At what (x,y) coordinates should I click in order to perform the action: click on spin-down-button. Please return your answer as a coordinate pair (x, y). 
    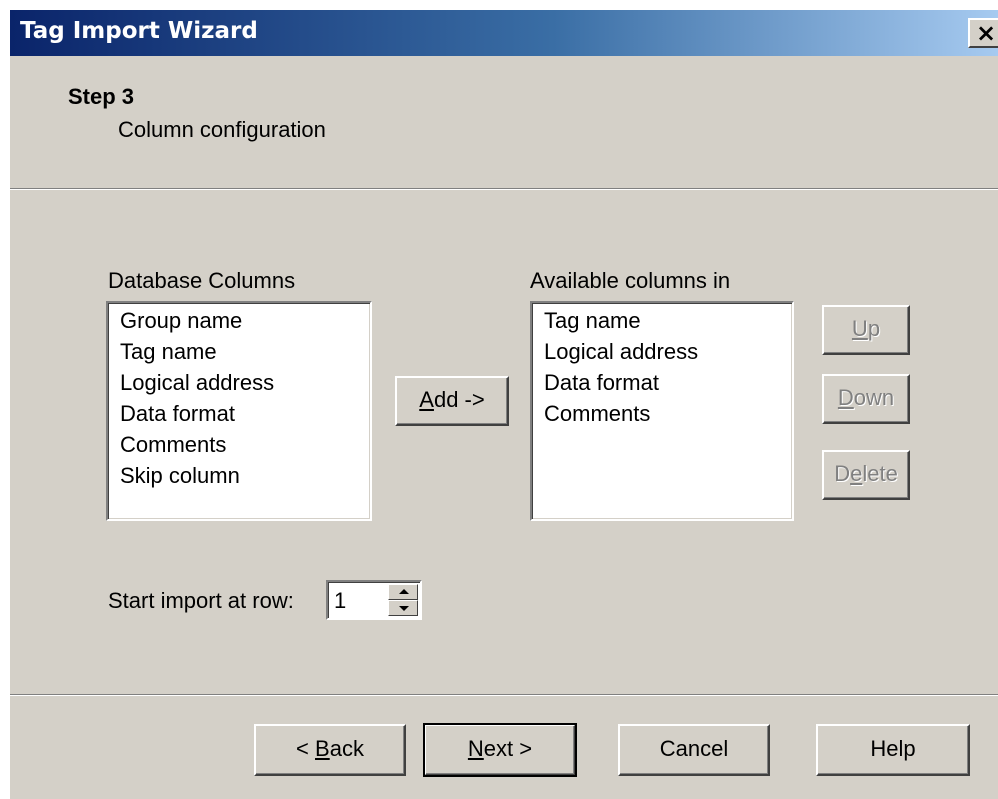
    Looking at the image, I should click on (403, 608).